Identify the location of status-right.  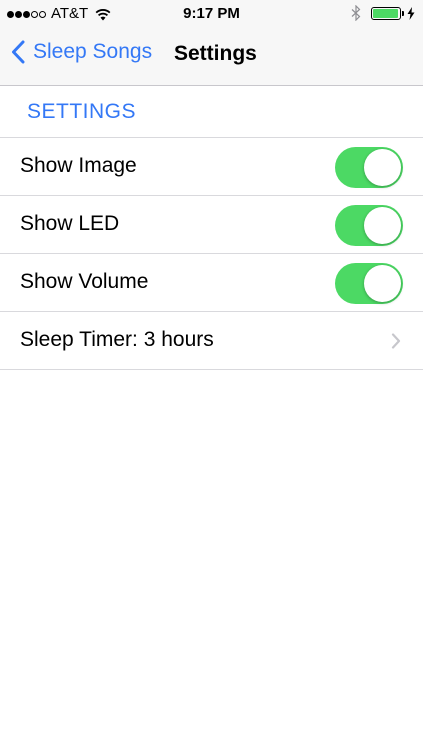
(383, 13).